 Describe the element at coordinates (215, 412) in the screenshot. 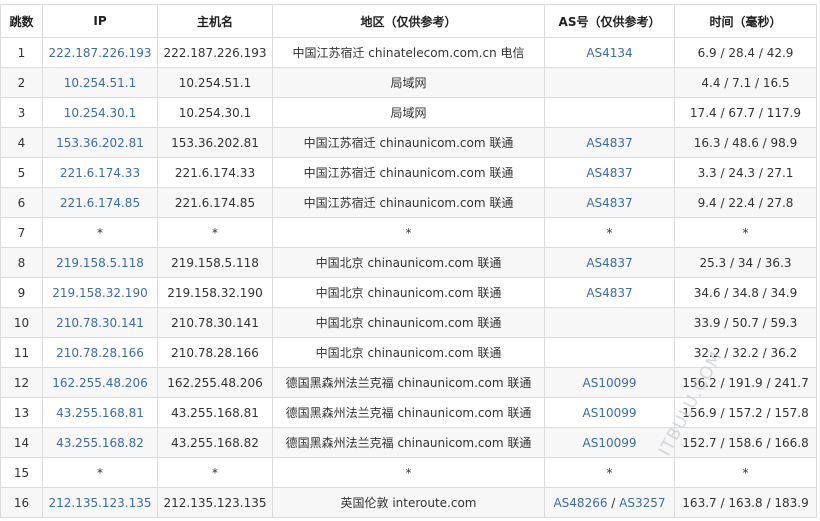

I see `hostname: 43.255.168.81` at that location.